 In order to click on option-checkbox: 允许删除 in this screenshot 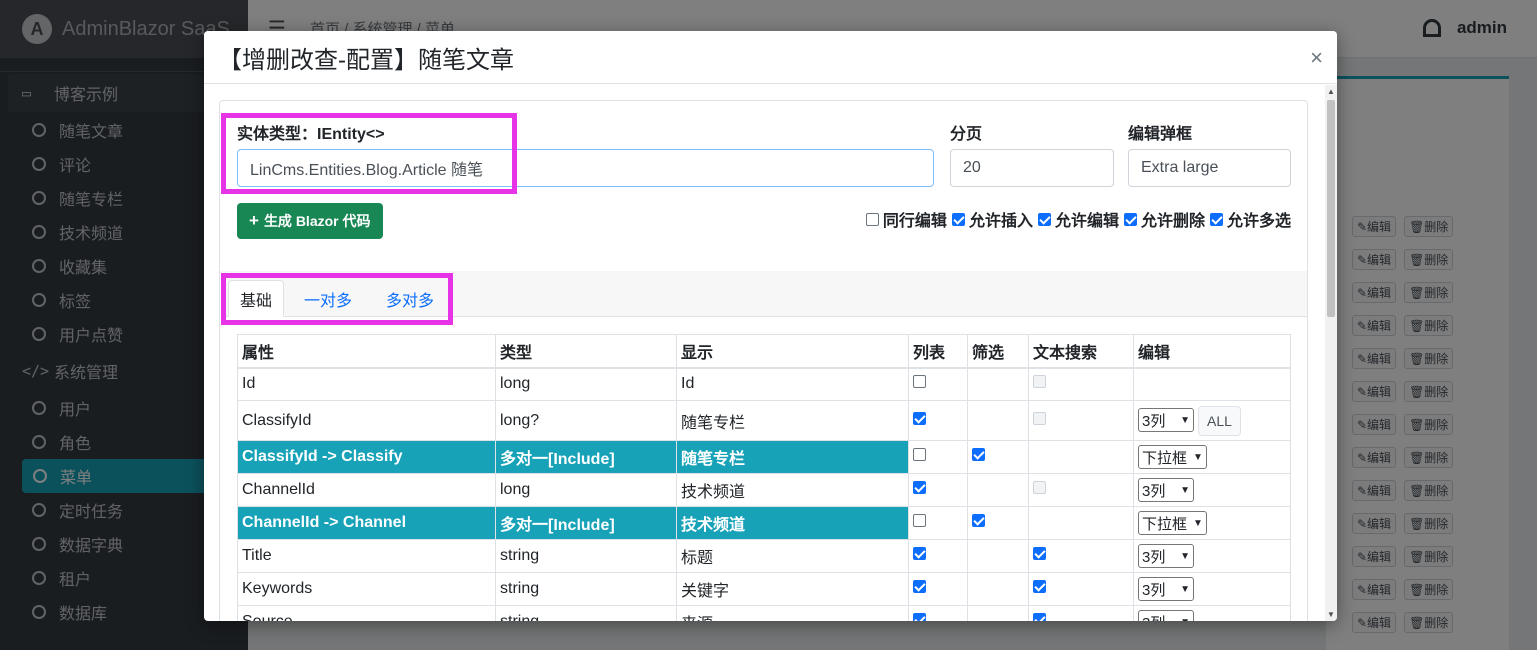, I will do `click(1164, 219)`.